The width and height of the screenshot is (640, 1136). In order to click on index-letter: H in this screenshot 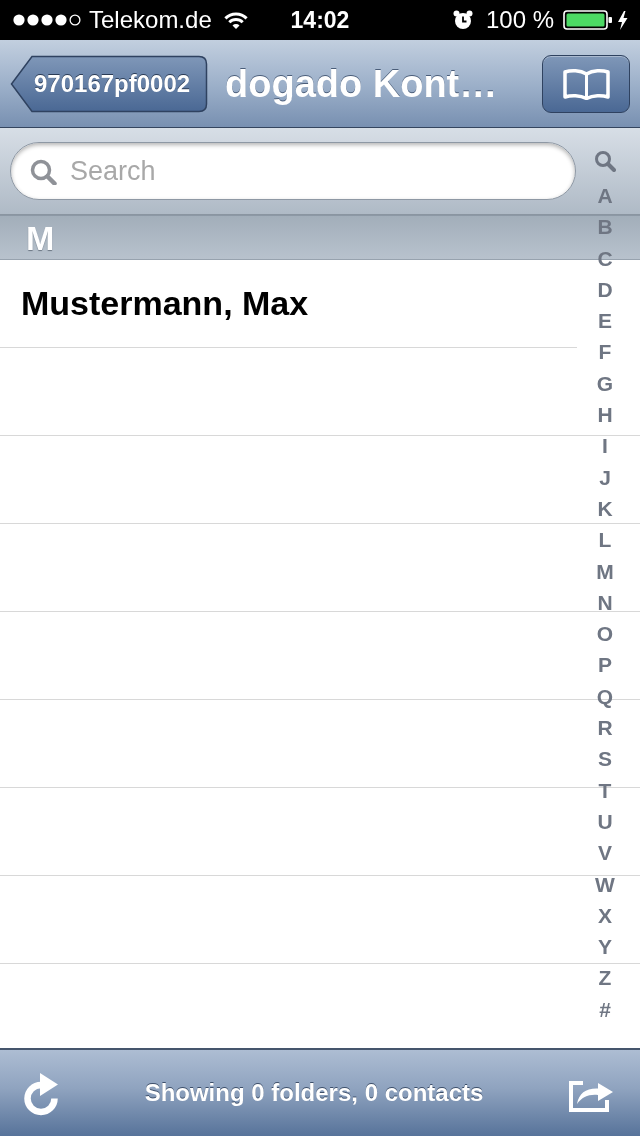, I will do `click(605, 415)`.